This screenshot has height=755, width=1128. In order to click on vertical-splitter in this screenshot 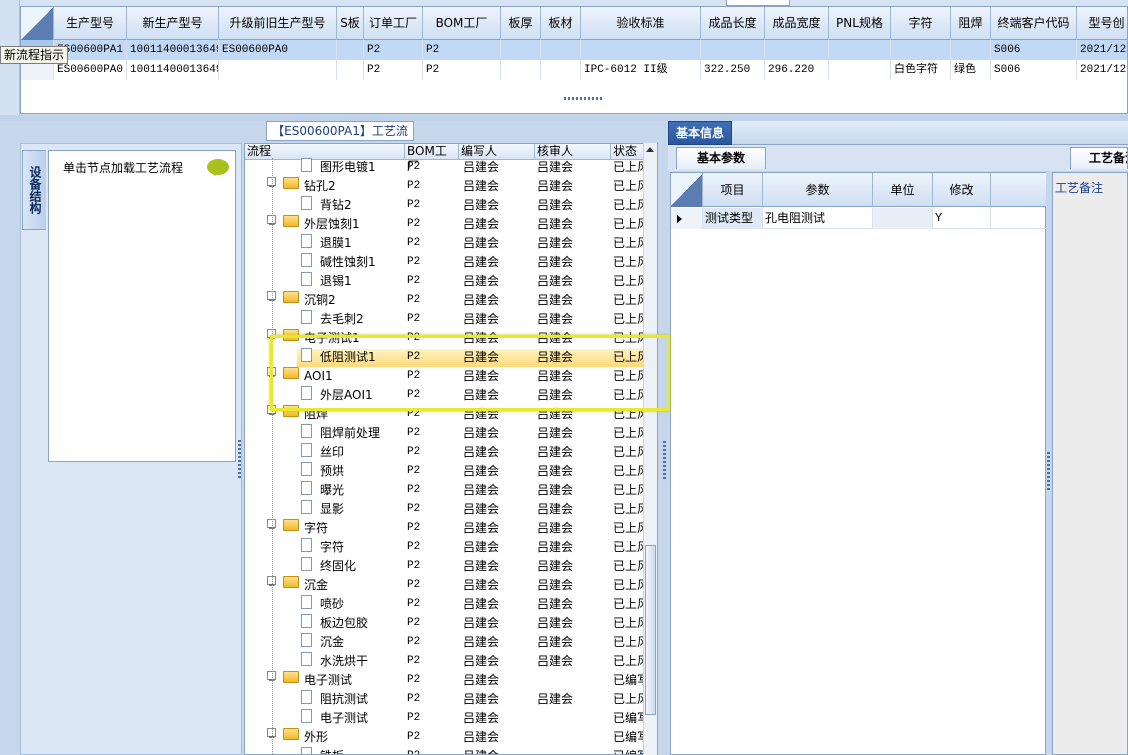, I will do `click(664, 438)`.